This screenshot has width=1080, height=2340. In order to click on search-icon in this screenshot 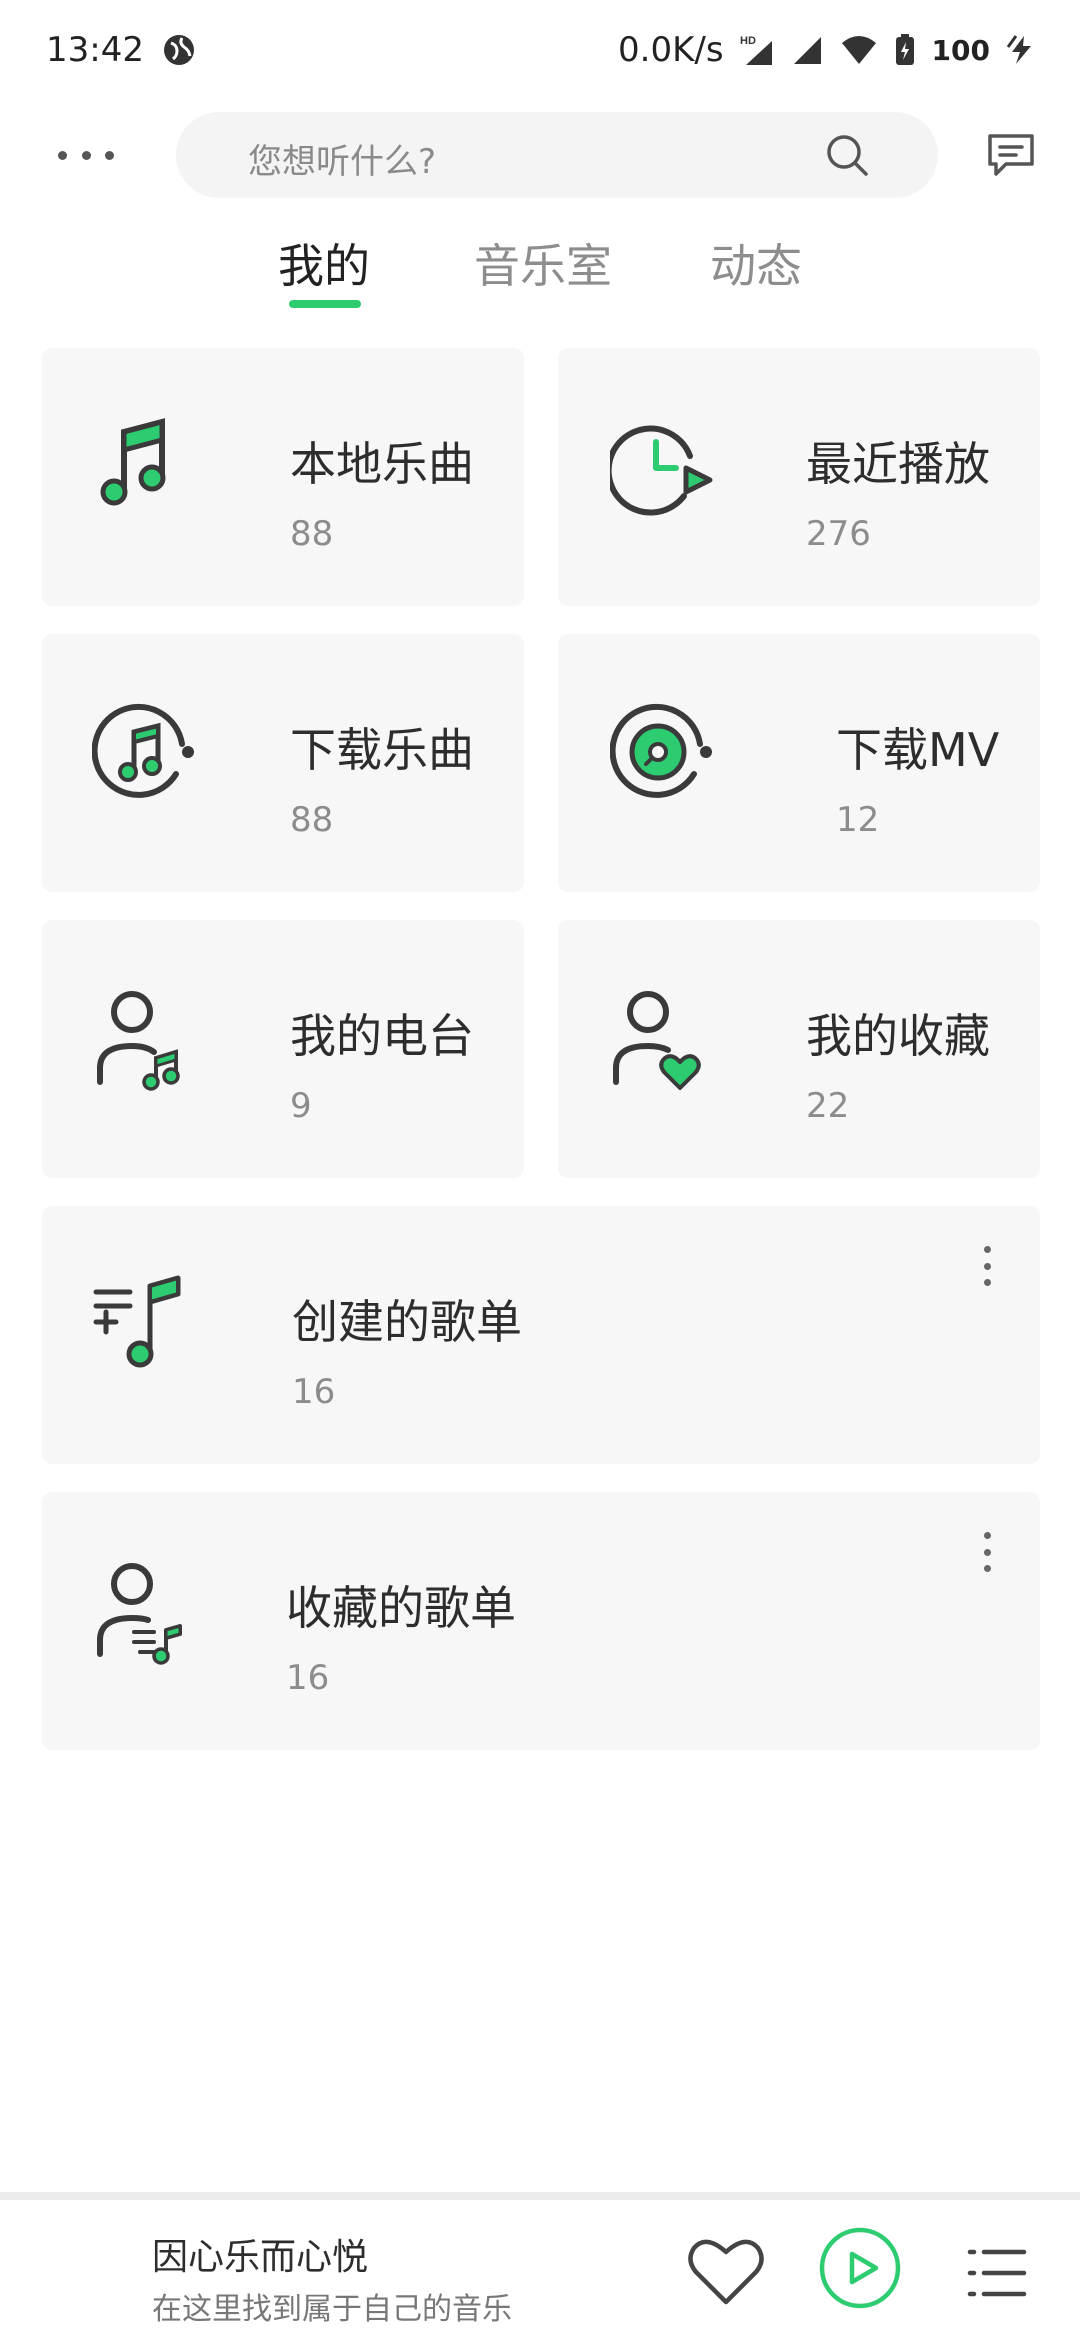, I will do `click(847, 157)`.